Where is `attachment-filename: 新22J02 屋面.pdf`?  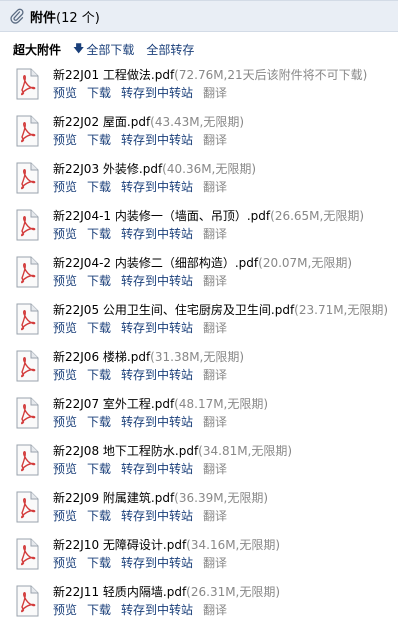
attachment-filename: 新22J02 屋面.pdf is located at coordinates (101, 122).